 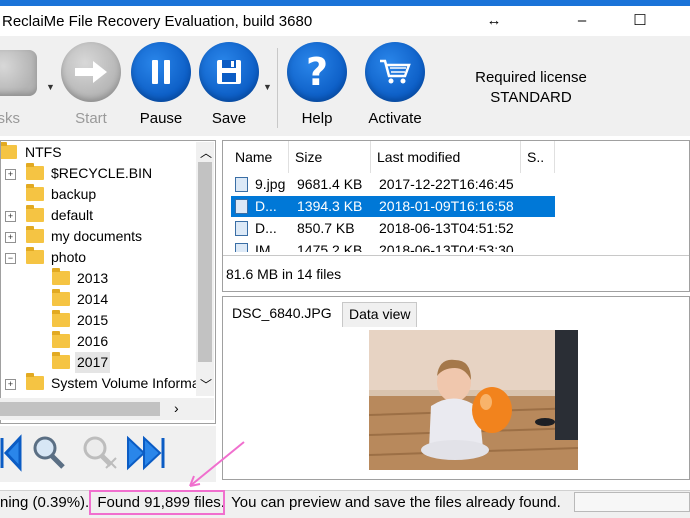 What do you see at coordinates (317, 72) in the screenshot?
I see `question-mark-icon: ?` at bounding box center [317, 72].